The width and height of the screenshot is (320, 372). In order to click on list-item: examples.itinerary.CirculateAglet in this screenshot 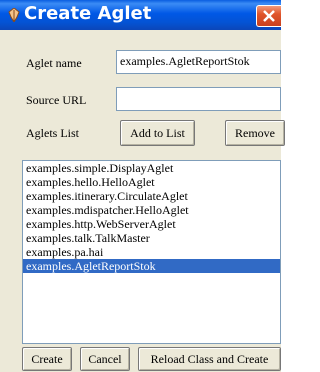, I will do `click(151, 196)`.